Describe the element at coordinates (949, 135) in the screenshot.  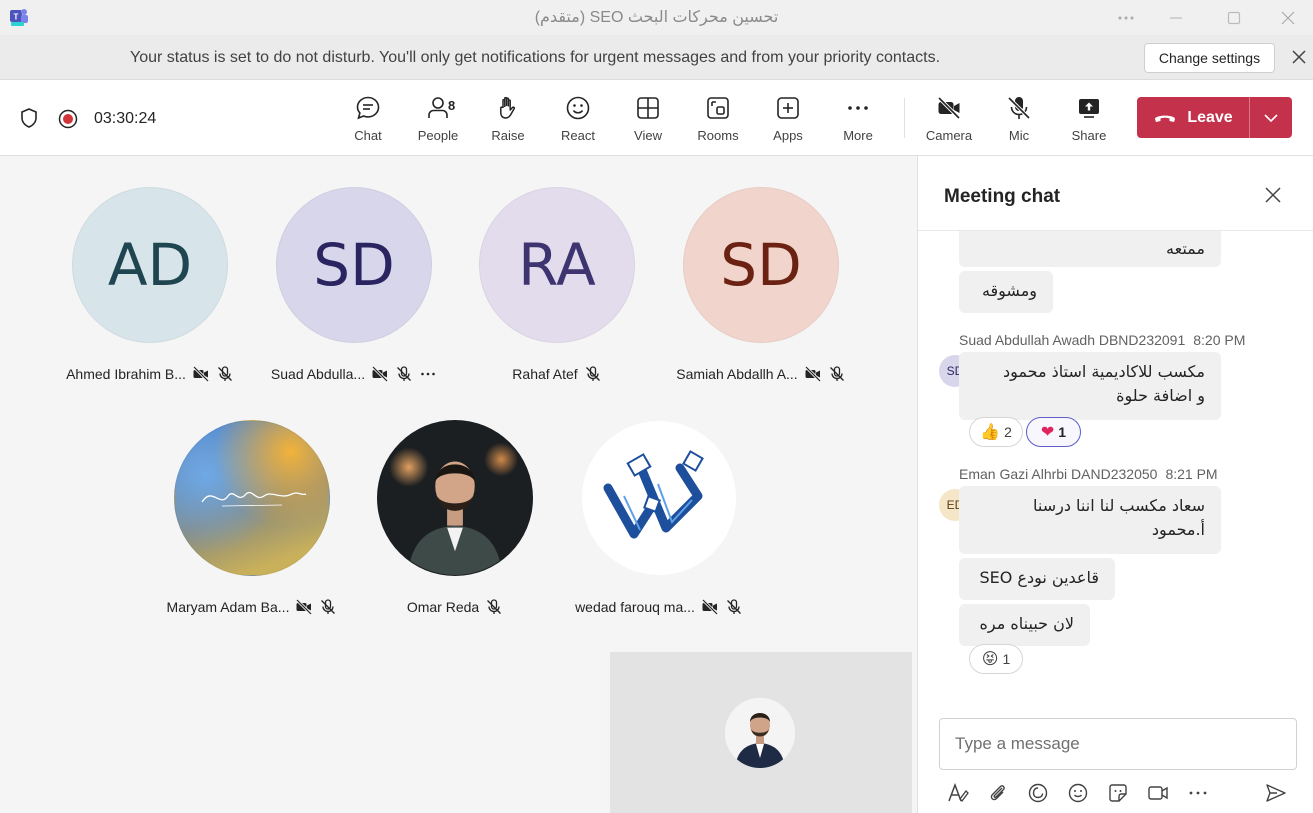
I see `camera-label: Camera` at that location.